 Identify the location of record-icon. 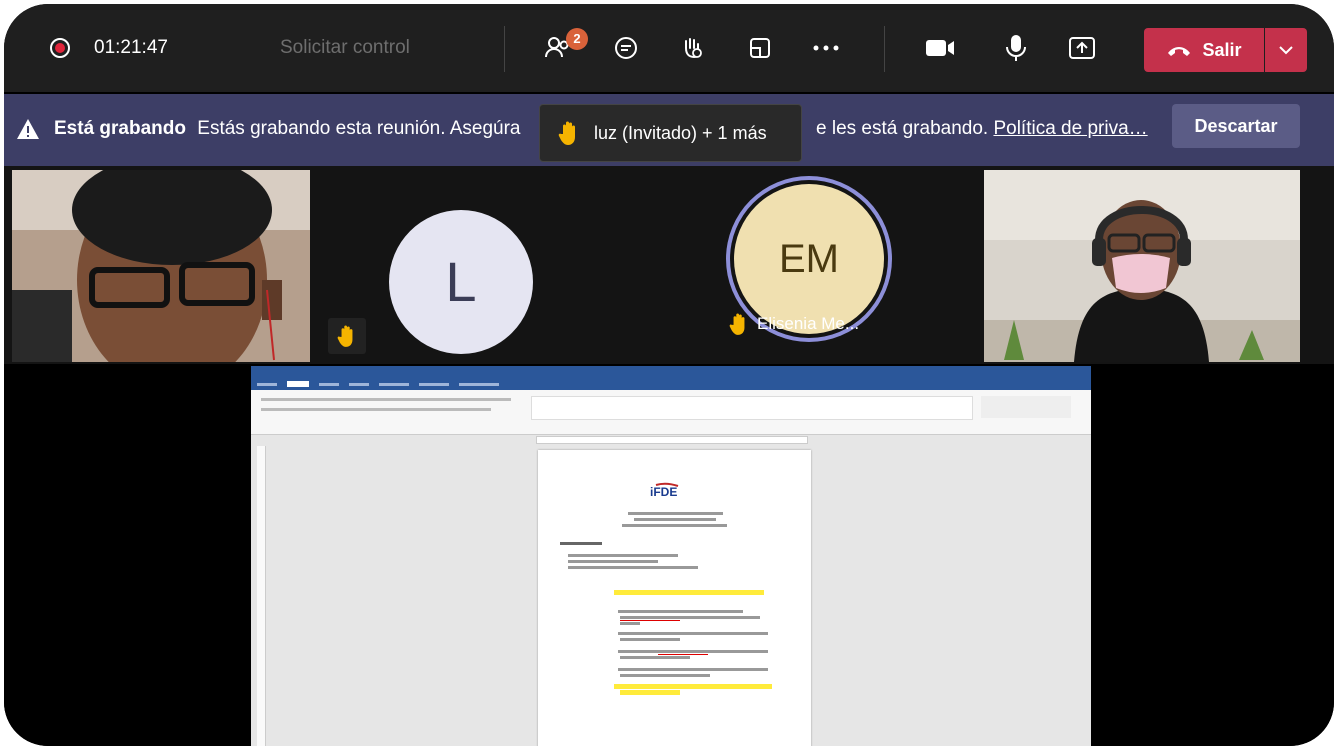
(60, 48).